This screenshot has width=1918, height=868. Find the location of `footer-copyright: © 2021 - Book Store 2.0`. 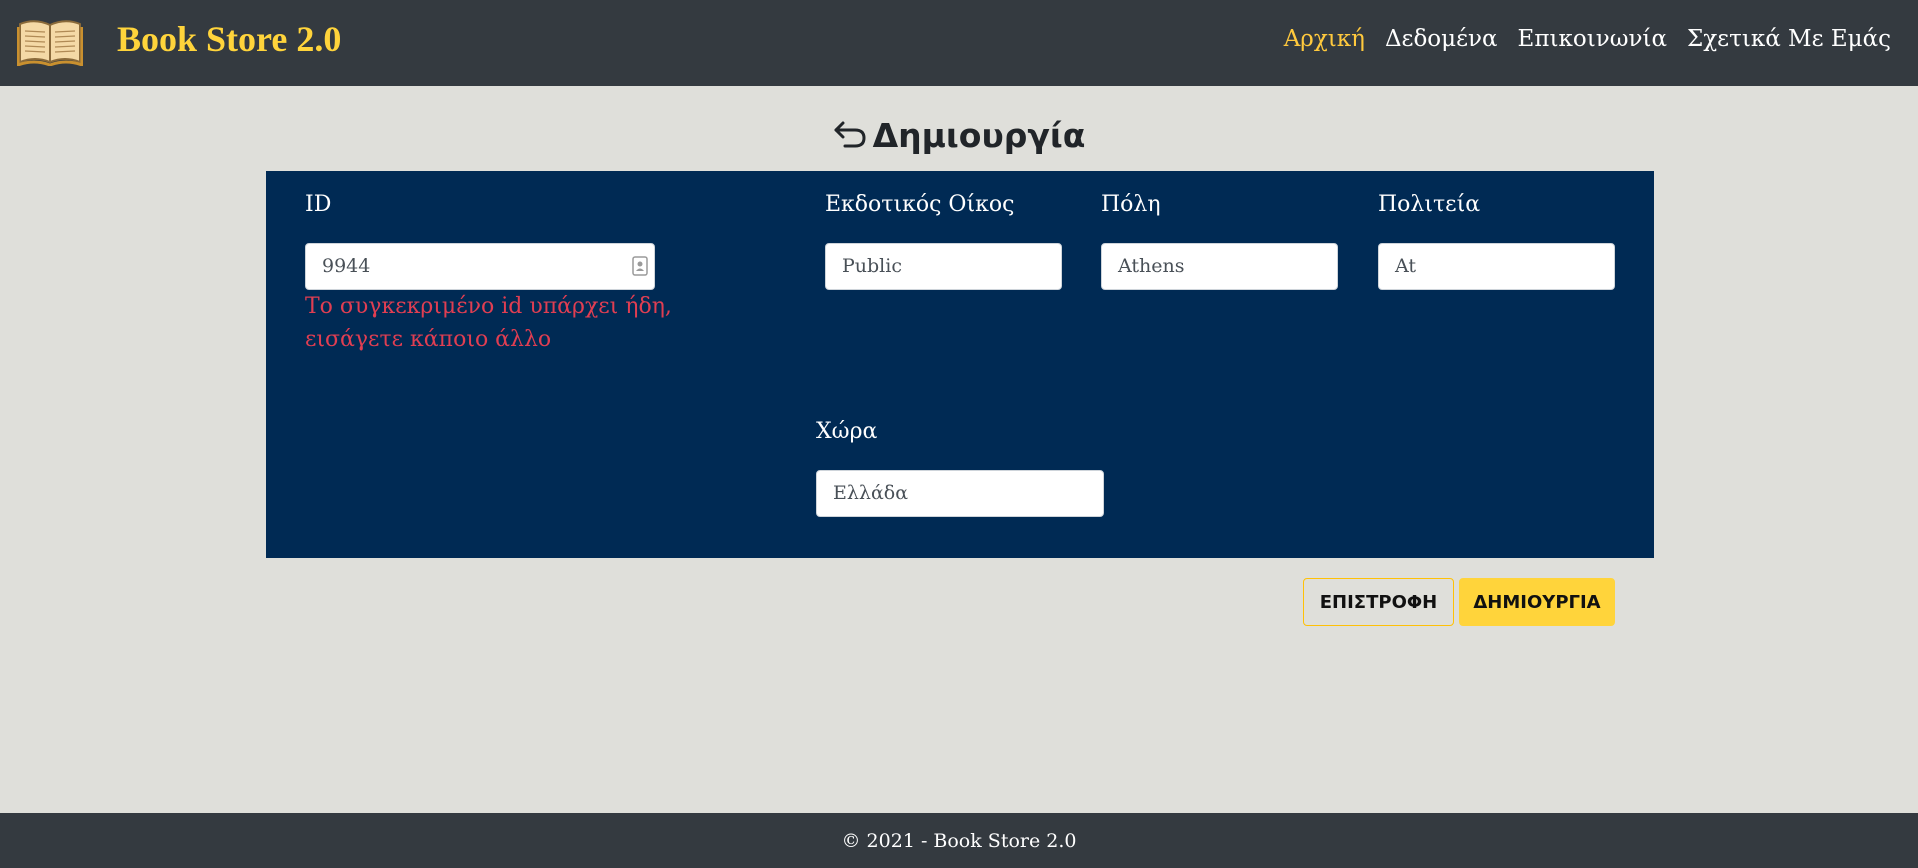

footer-copyright: © 2021 - Book Store 2.0 is located at coordinates (959, 840).